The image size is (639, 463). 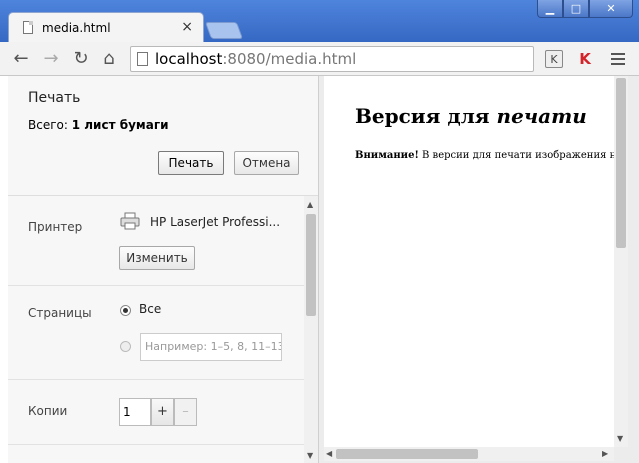 What do you see at coordinates (54, 98) in the screenshot?
I see `print-title: Печать` at bounding box center [54, 98].